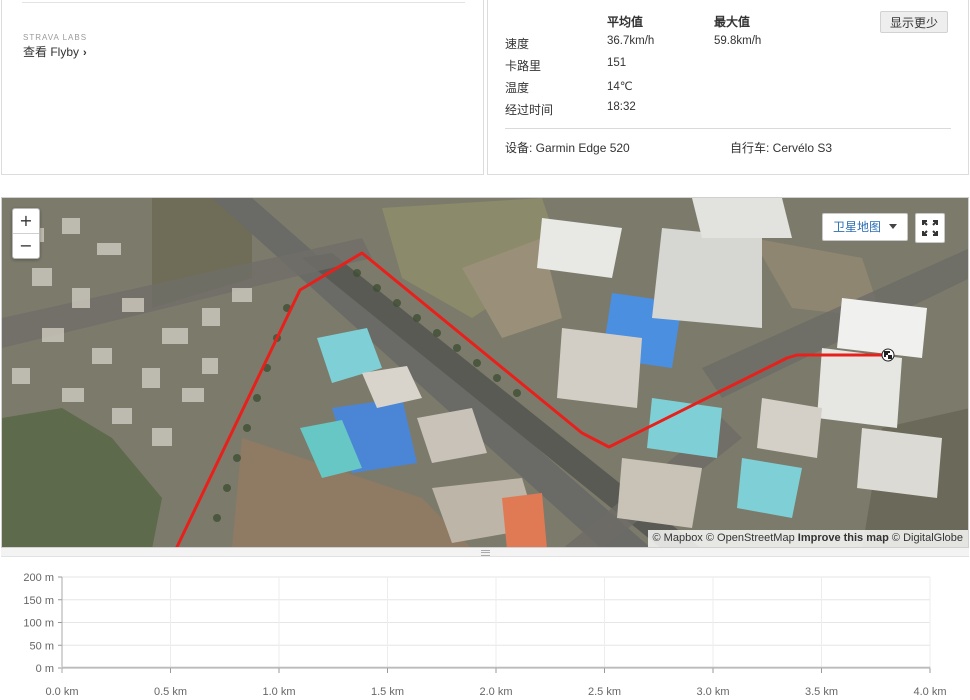  I want to click on temperature-value: 14℃, so click(620, 87).